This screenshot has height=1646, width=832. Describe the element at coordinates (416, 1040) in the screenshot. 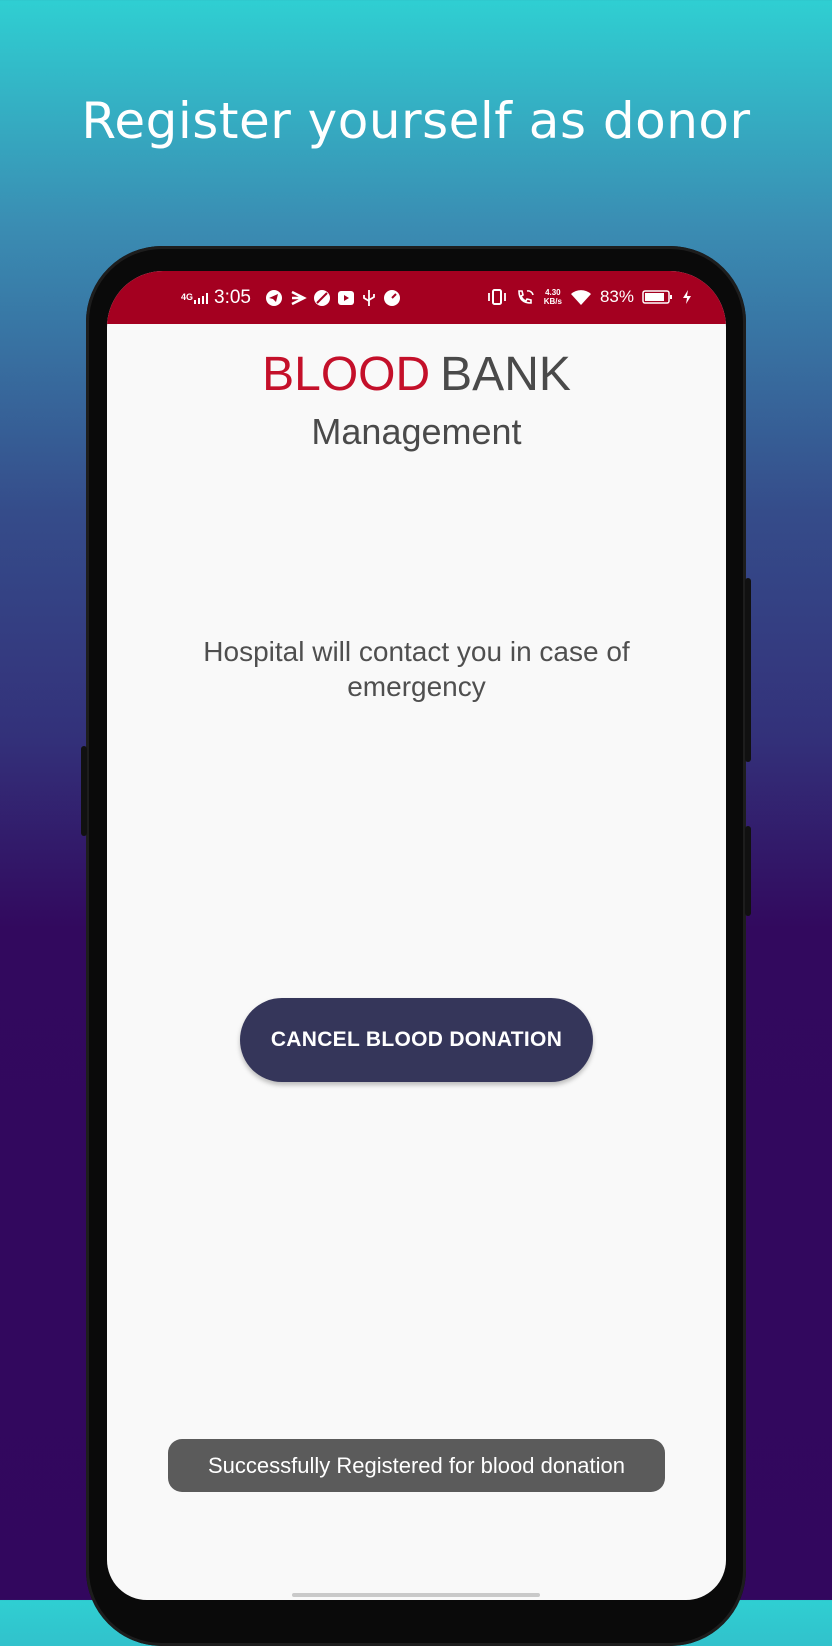

I see `cancel-blood-donation-button: CANCEL BLOOD DONATION` at that location.